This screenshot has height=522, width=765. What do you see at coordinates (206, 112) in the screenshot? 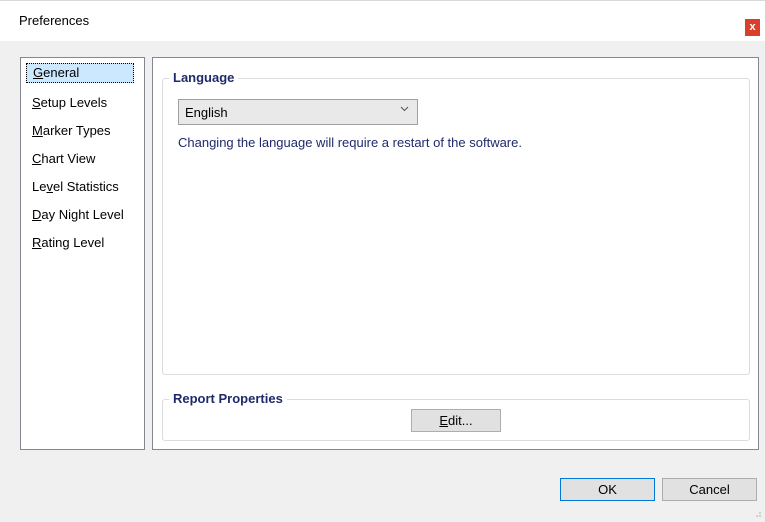
I see `language-select-value: English` at bounding box center [206, 112].